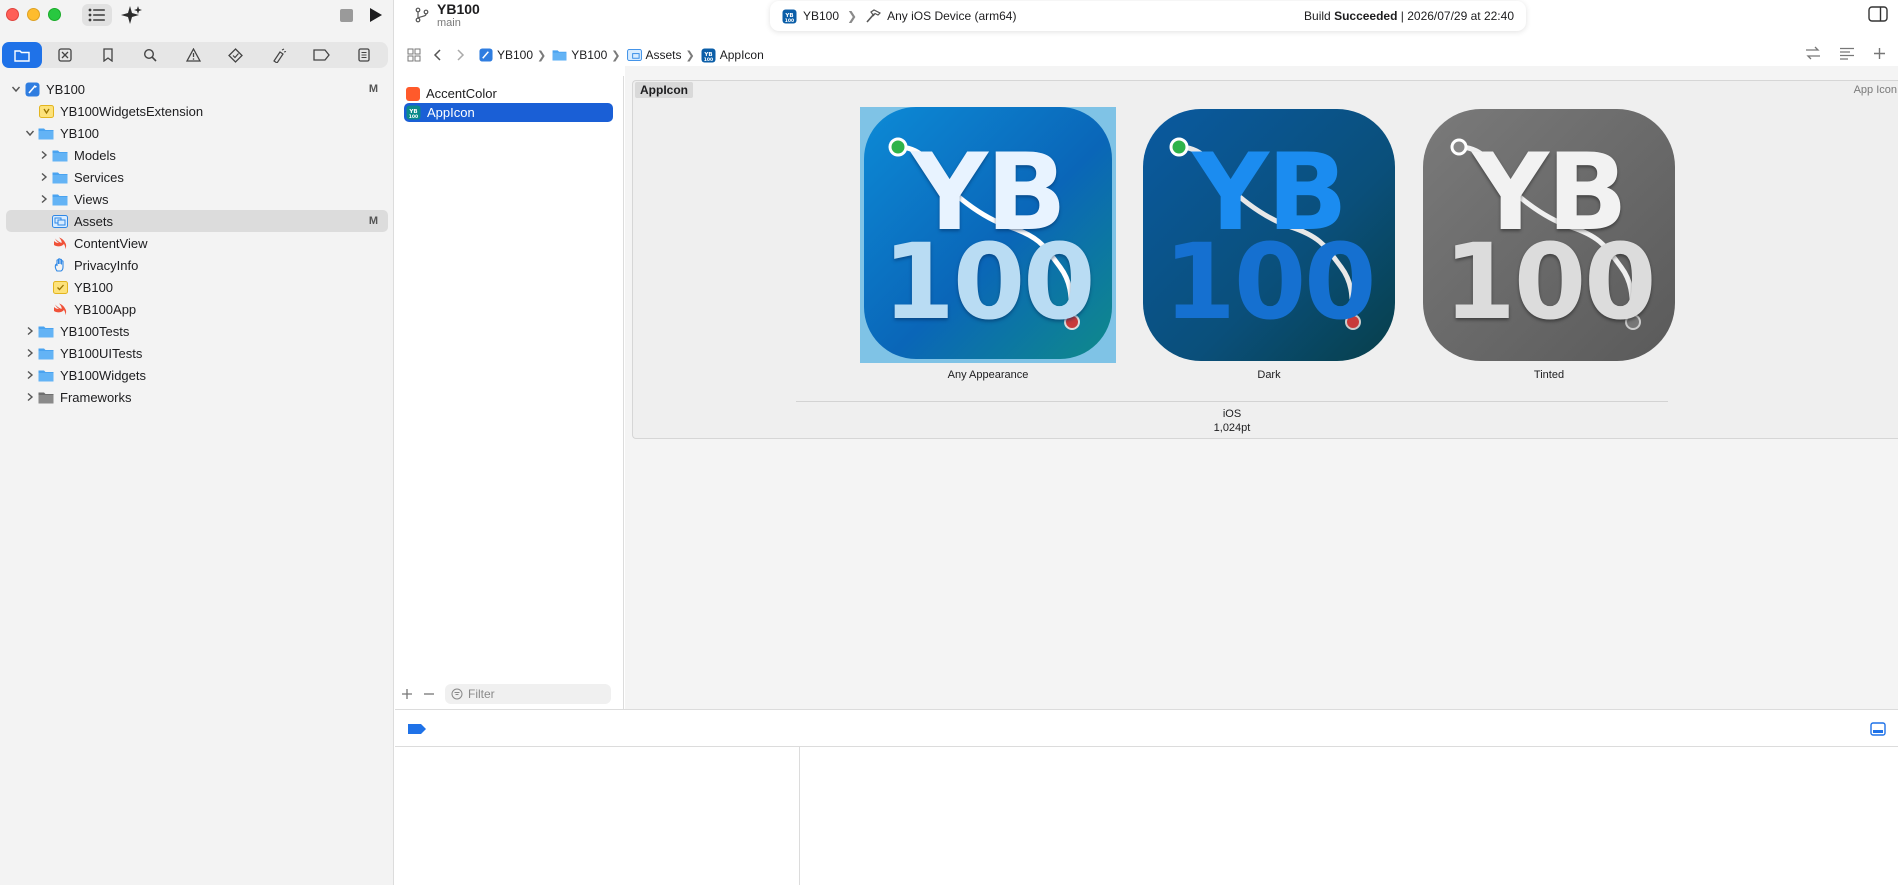 Image resolution: width=1898 pixels, height=885 pixels. I want to click on breadcrumb-label: YB100, so click(589, 55).